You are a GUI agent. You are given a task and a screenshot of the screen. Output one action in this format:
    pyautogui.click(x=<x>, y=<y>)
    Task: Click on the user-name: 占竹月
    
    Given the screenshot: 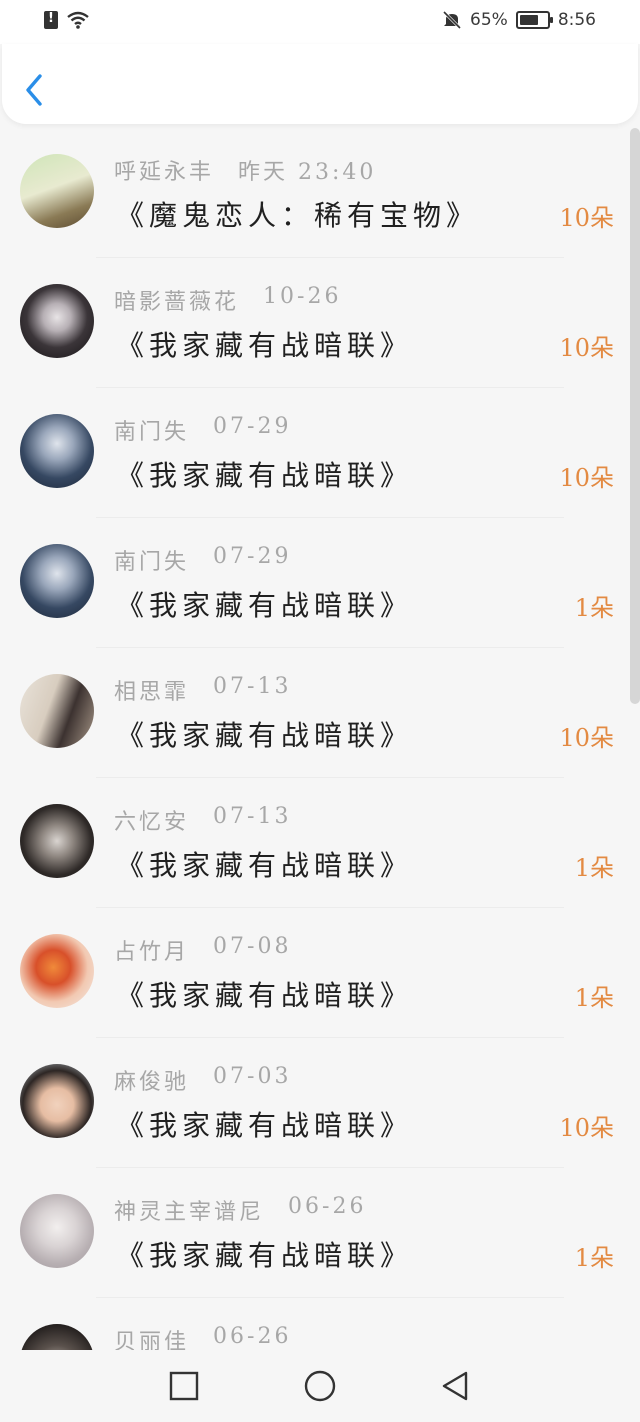 What is the action you would take?
    pyautogui.click(x=151, y=950)
    